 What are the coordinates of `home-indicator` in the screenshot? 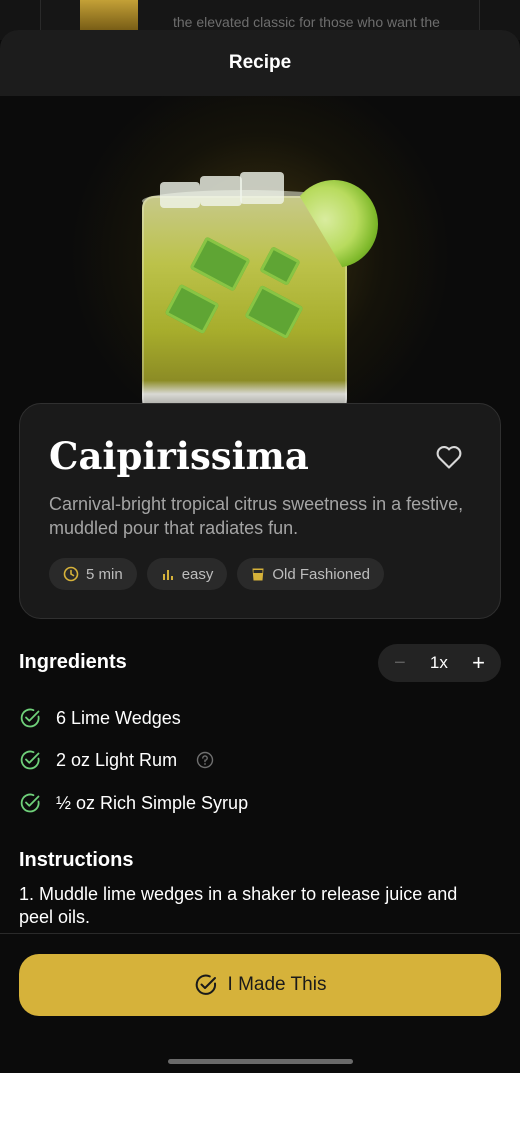 It's located at (260, 1061).